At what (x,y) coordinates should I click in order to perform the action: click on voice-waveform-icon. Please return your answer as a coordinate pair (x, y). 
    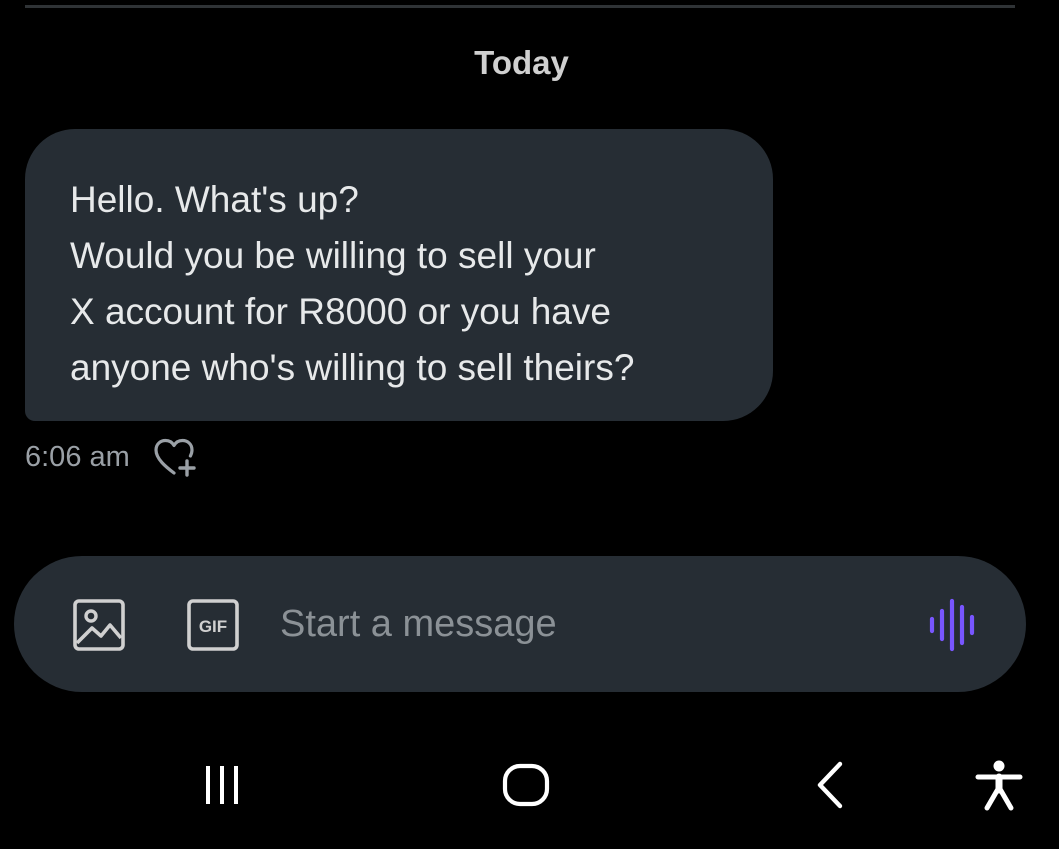
    Looking at the image, I should click on (952, 625).